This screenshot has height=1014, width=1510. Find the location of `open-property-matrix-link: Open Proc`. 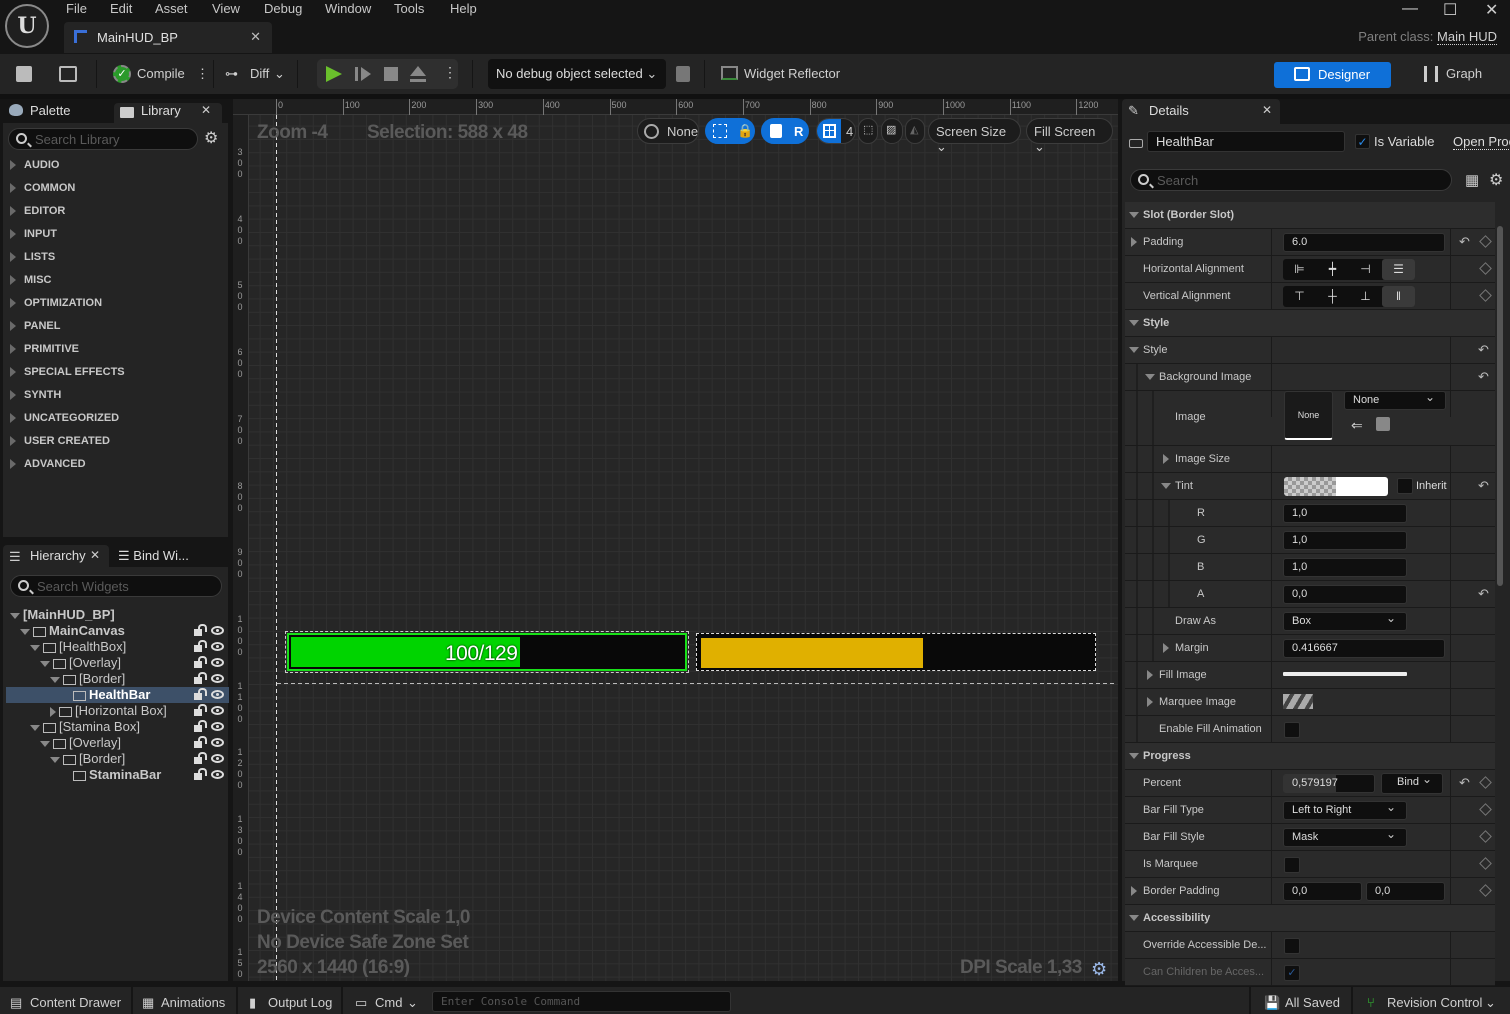

open-property-matrix-link: Open Proc is located at coordinates (1481, 142).